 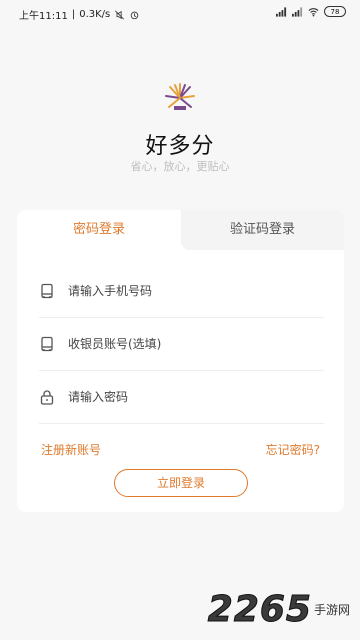 I want to click on phone-input, so click(x=183, y=291).